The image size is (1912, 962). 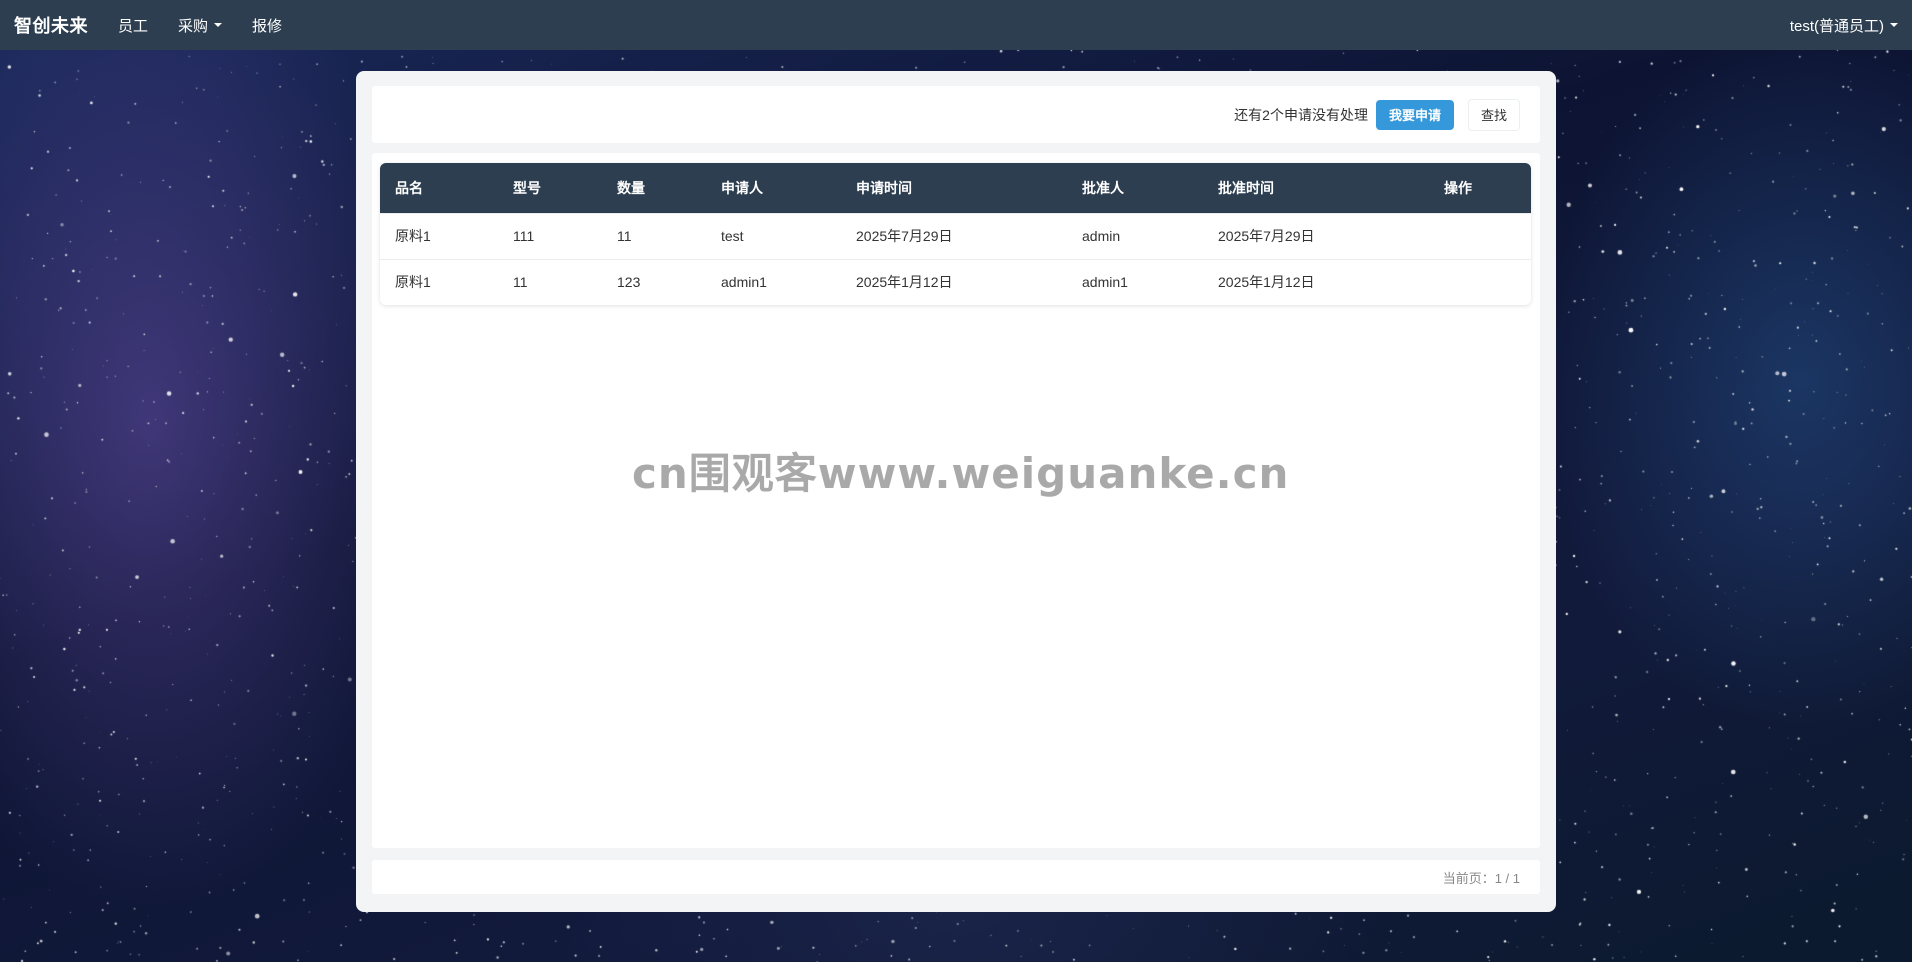 I want to click on pending-notice: 还有2个申请没有处理, so click(x=1301, y=114).